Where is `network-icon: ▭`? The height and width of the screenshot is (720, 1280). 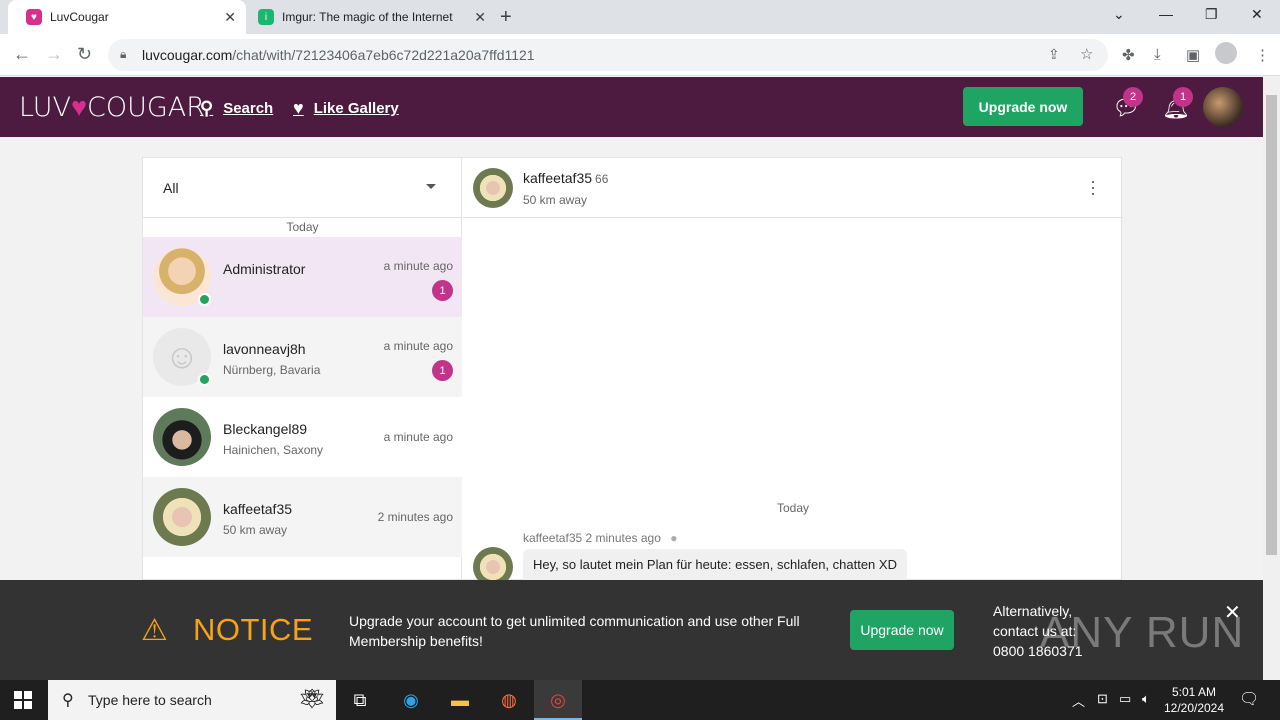
network-icon: ▭ is located at coordinates (1125, 699).